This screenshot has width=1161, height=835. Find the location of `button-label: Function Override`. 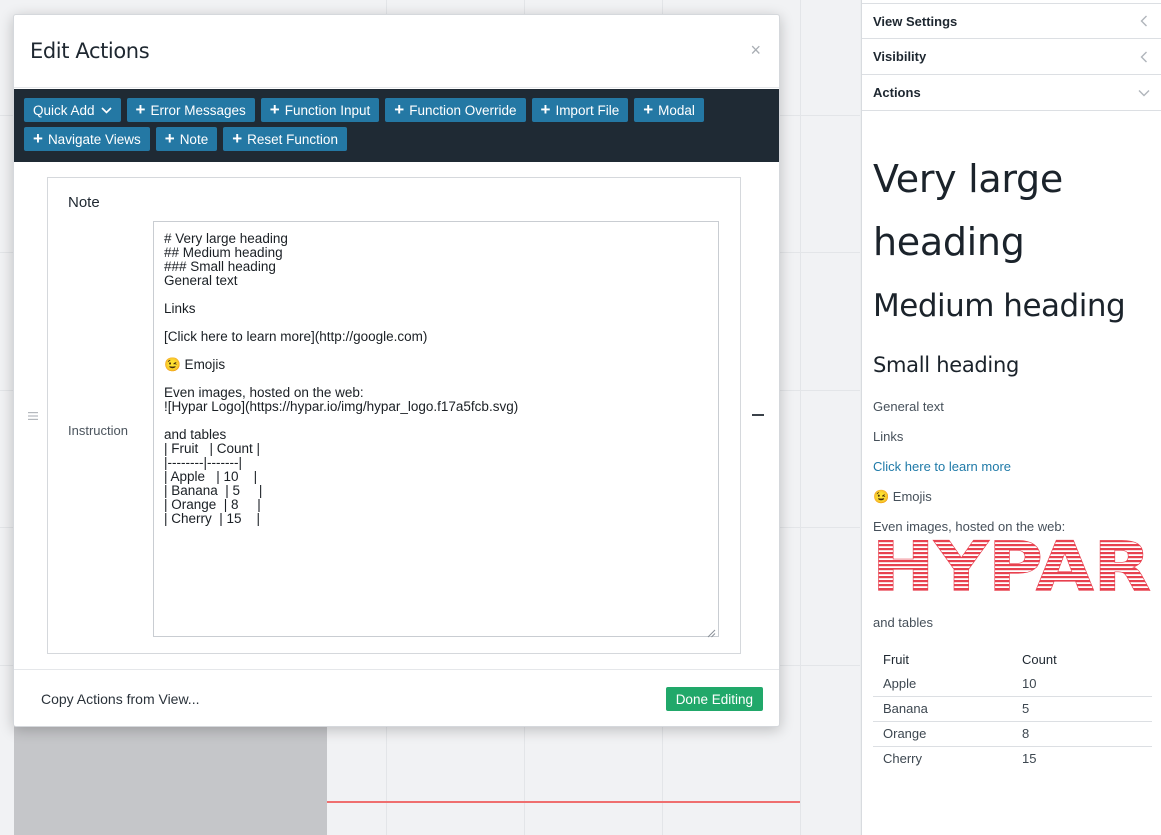

button-label: Function Override is located at coordinates (463, 110).